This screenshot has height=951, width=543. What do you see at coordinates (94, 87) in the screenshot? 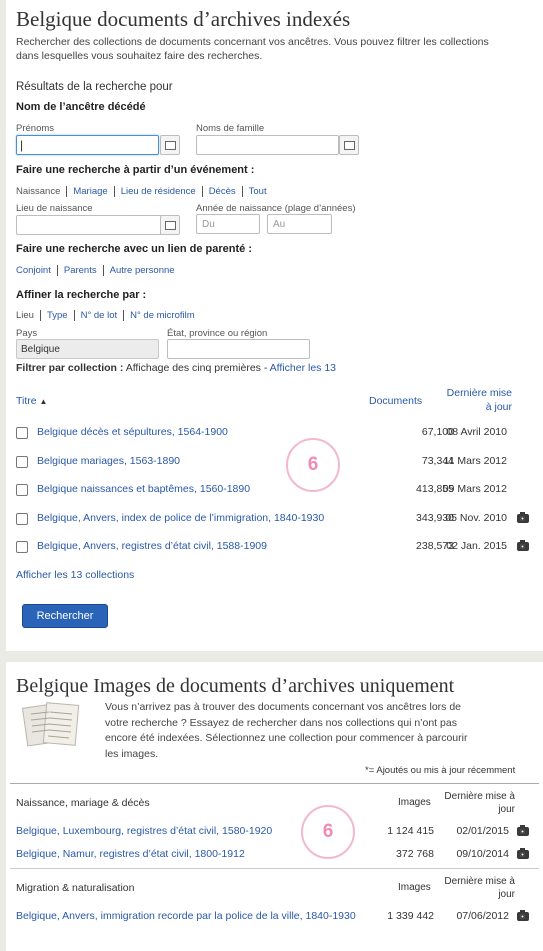
I see `results-for-heading: Résultats de la recherche pour` at bounding box center [94, 87].